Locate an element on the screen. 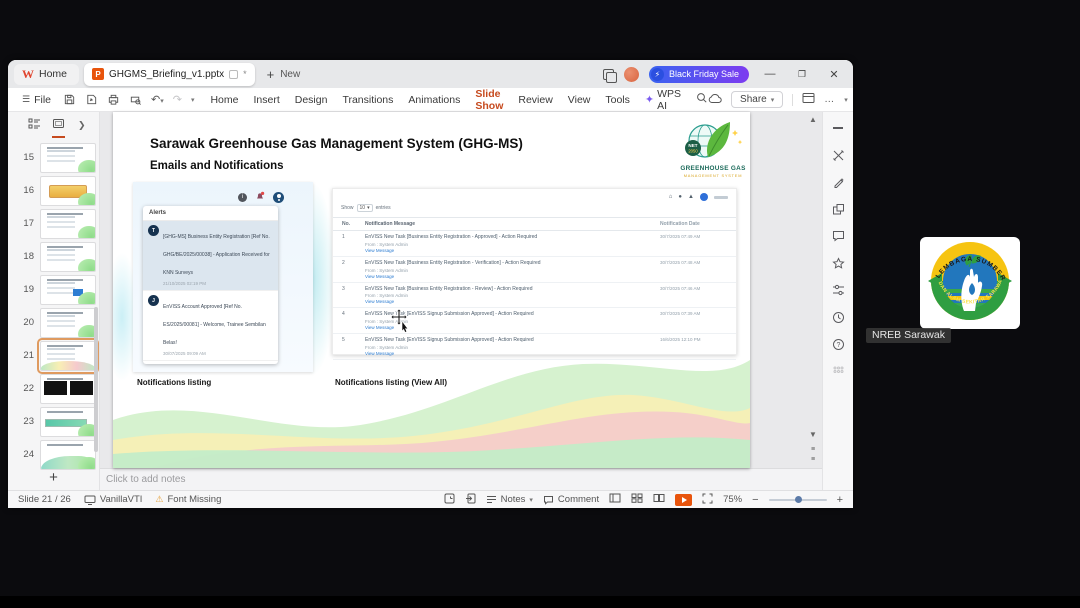 This screenshot has width=1080, height=608. comment-panel-icon is located at coordinates (838, 236).